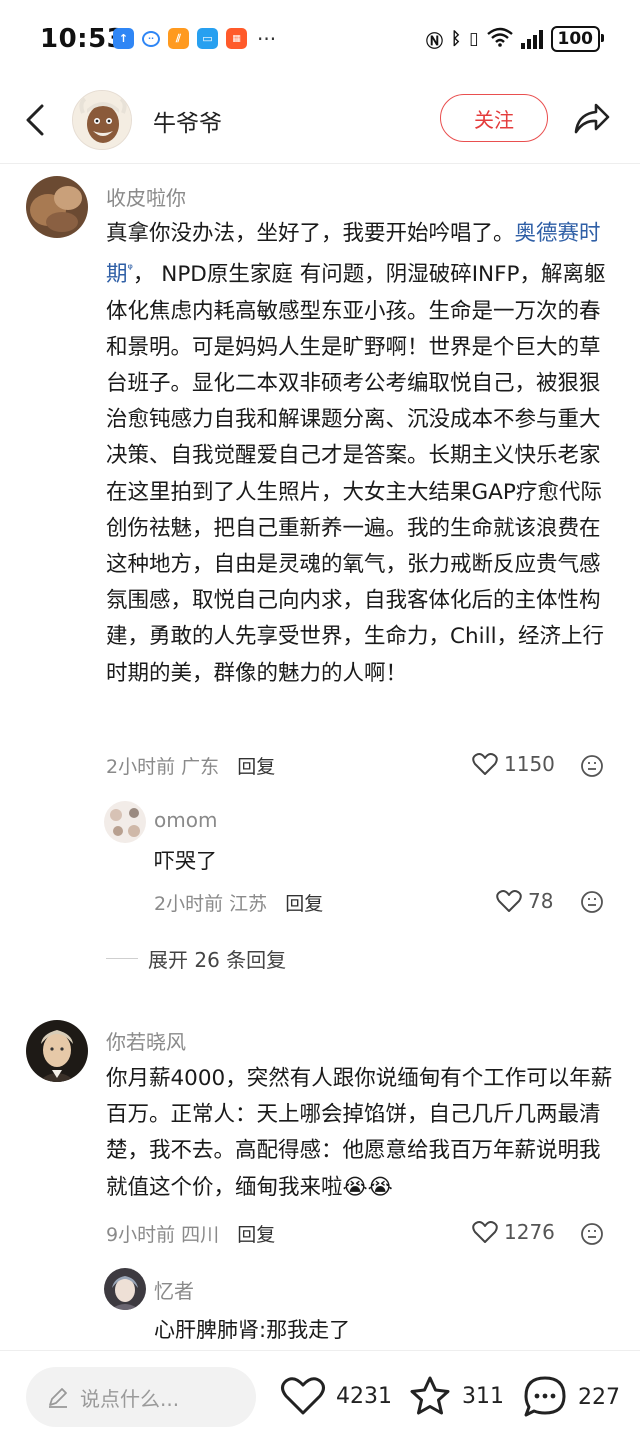 This screenshot has height=1445, width=640. Describe the element at coordinates (577, 39) in the screenshot. I see `battery-icon: 100` at that location.